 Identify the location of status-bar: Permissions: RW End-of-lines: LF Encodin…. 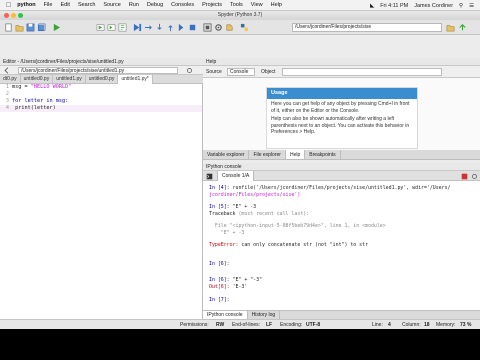
(240, 324).